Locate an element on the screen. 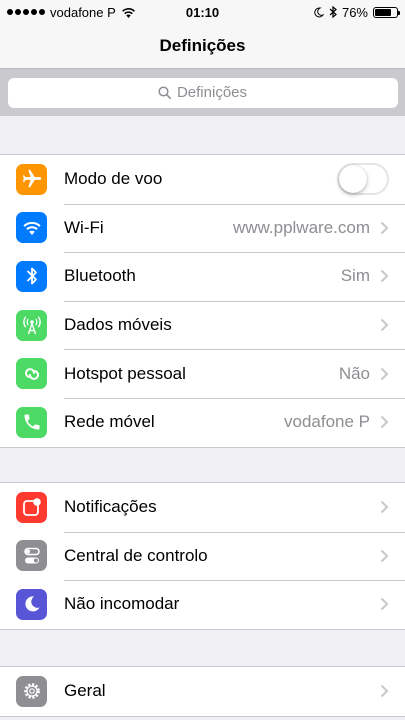 The width and height of the screenshot is (405, 720). row-label: Modo de voo is located at coordinates (113, 179).